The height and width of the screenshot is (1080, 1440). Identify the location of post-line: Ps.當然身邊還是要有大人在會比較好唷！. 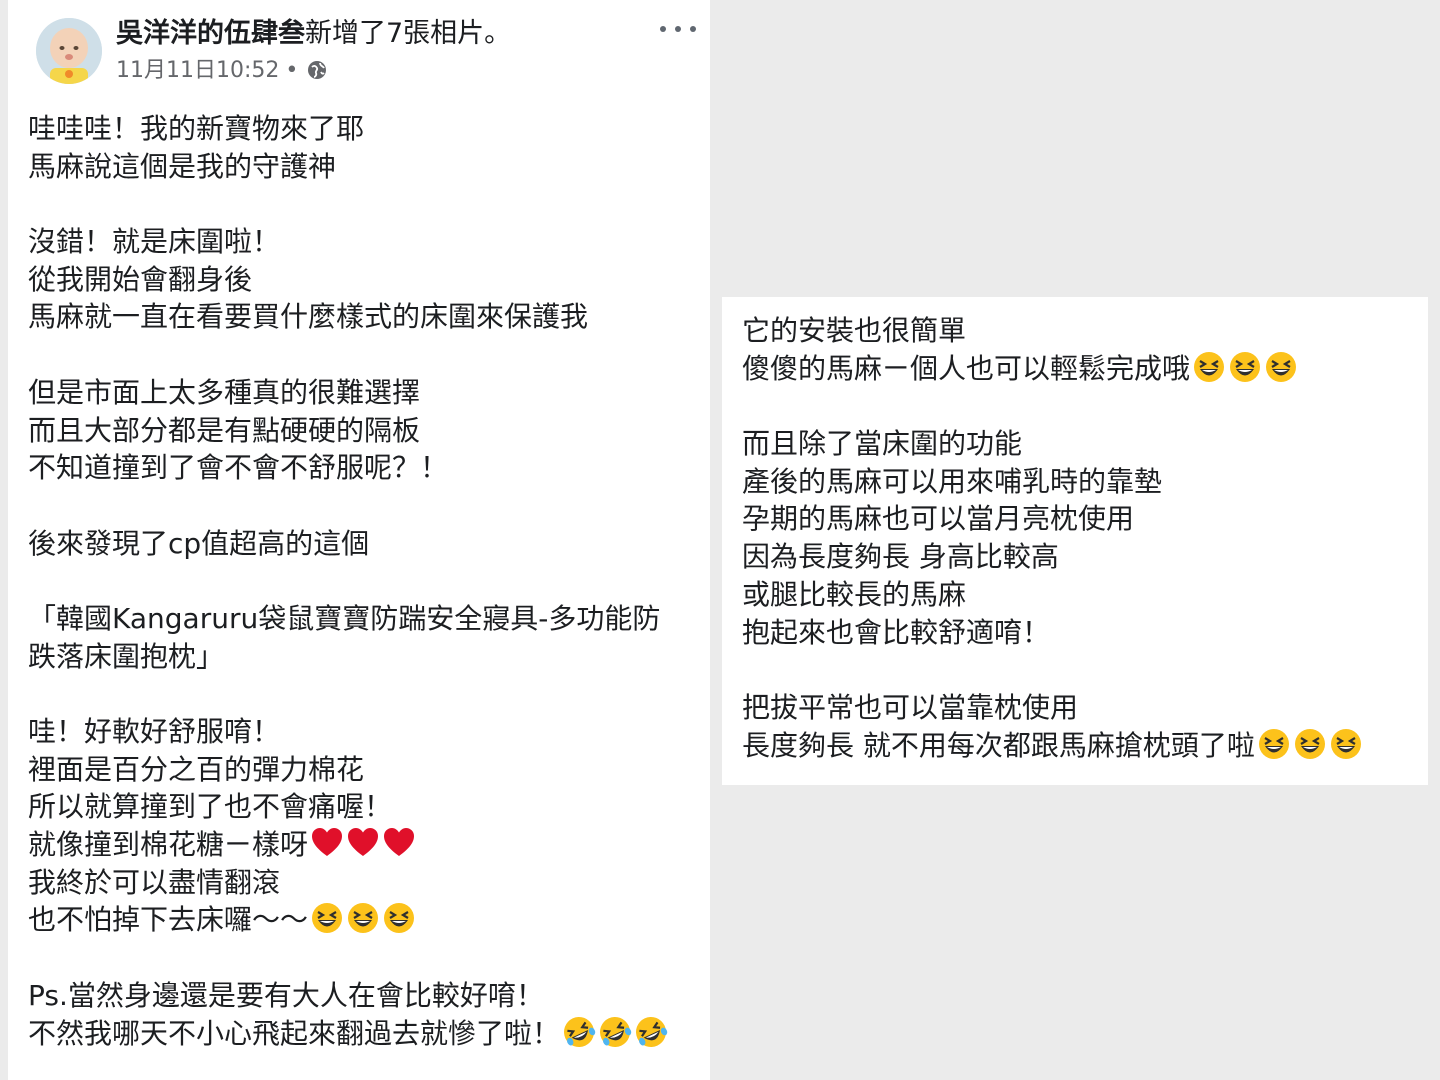
(286, 995).